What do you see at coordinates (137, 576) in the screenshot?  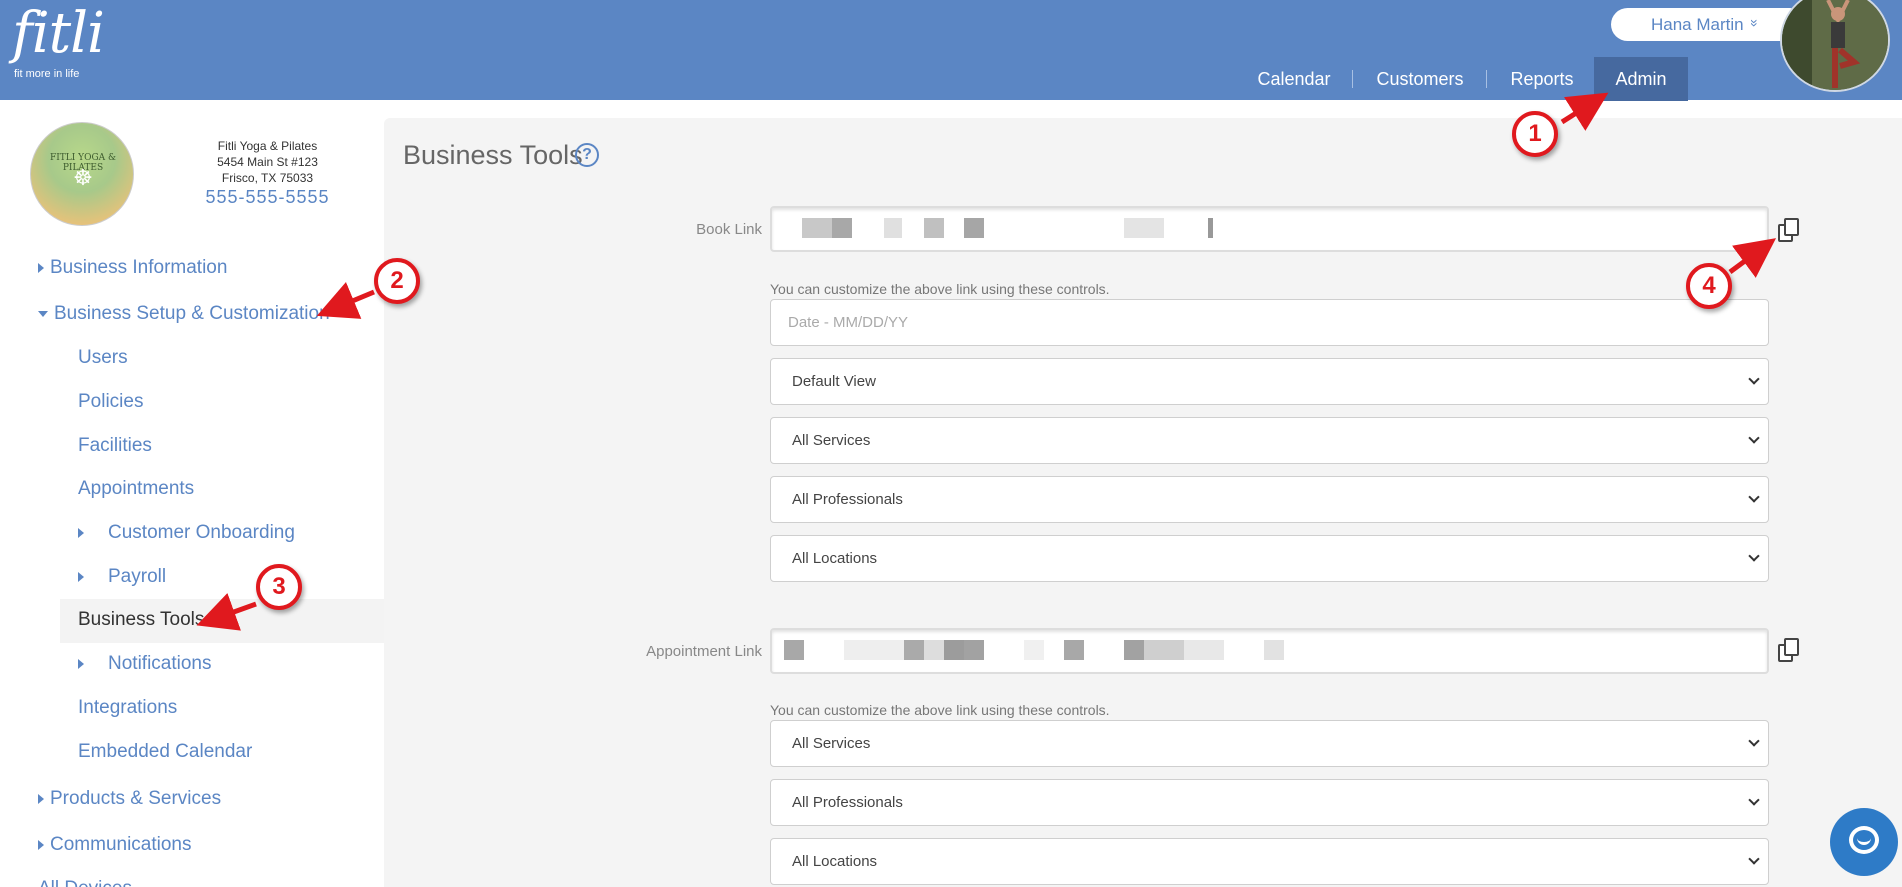 I see `sidebar-item-label: Payroll` at bounding box center [137, 576].